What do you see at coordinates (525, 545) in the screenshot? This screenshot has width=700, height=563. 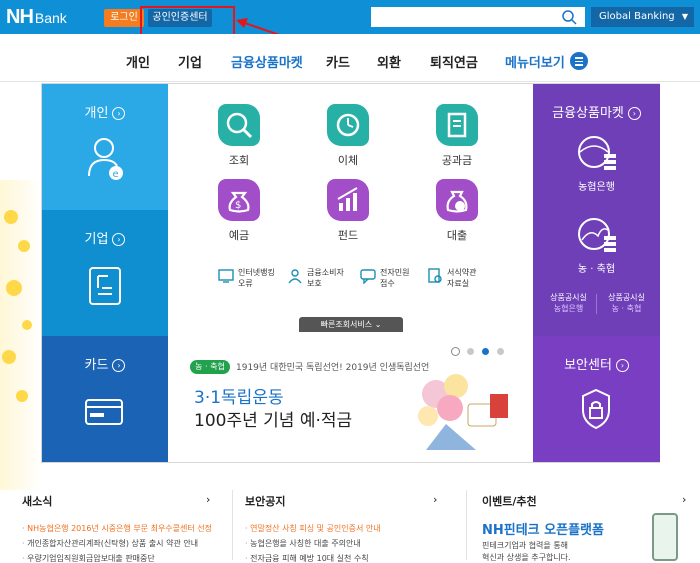 I see `event-description: 핀테크기업과 협력을 통해` at bounding box center [525, 545].